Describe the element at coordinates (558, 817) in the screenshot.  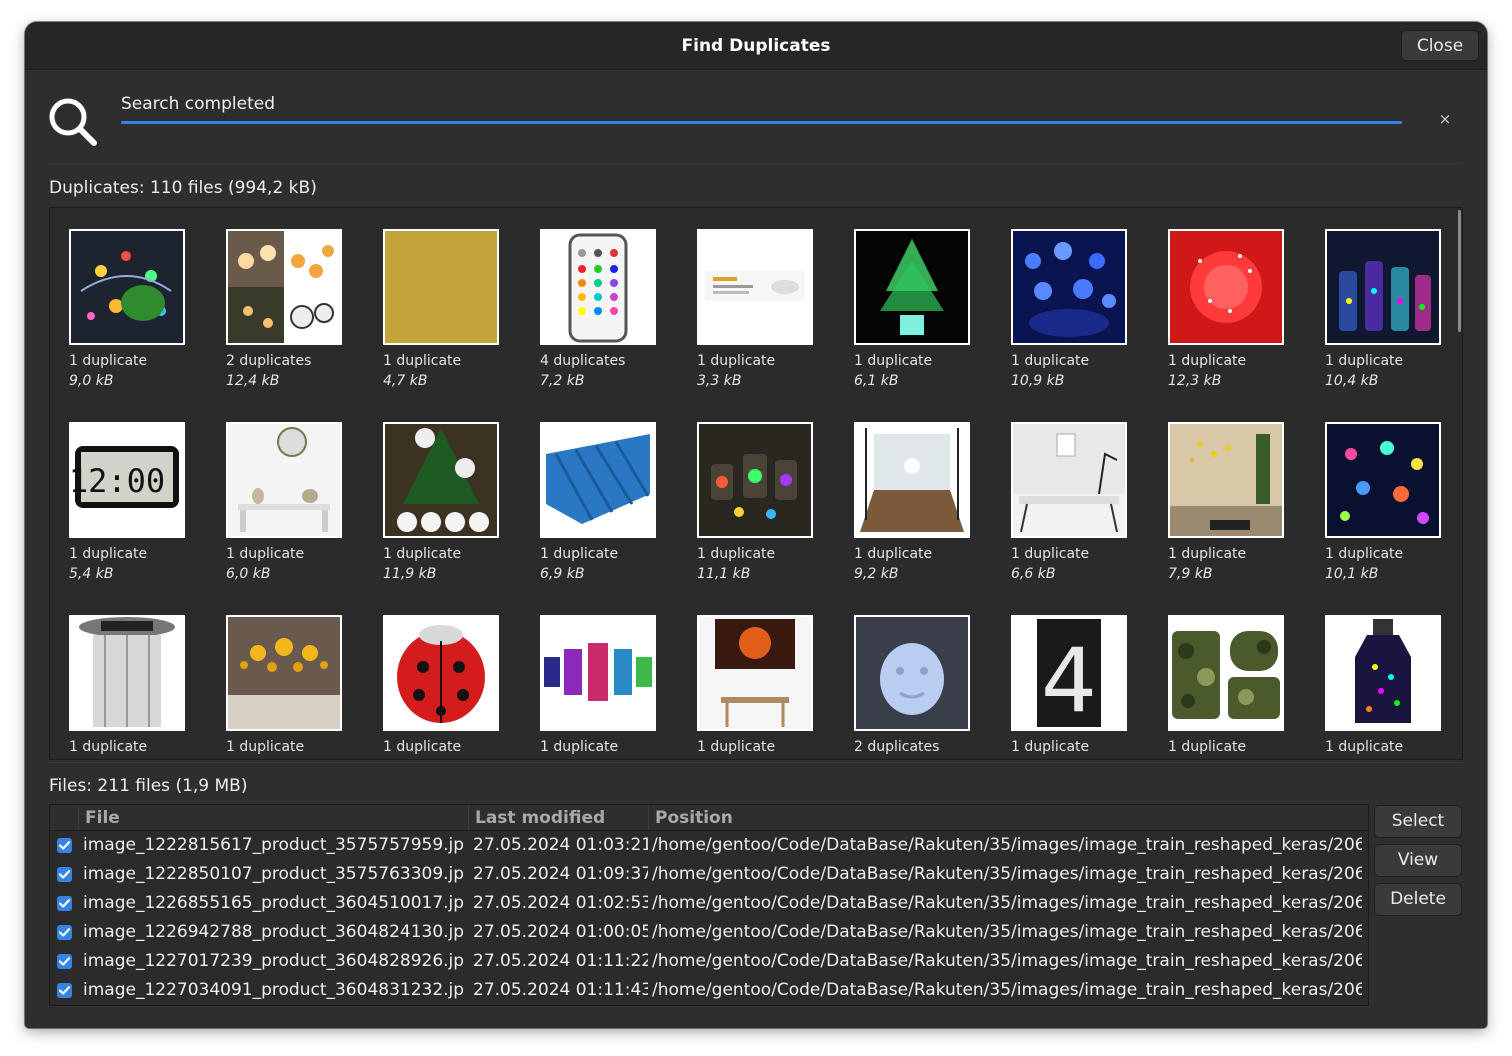
I see `column-header-last-modified: Last modified` at that location.